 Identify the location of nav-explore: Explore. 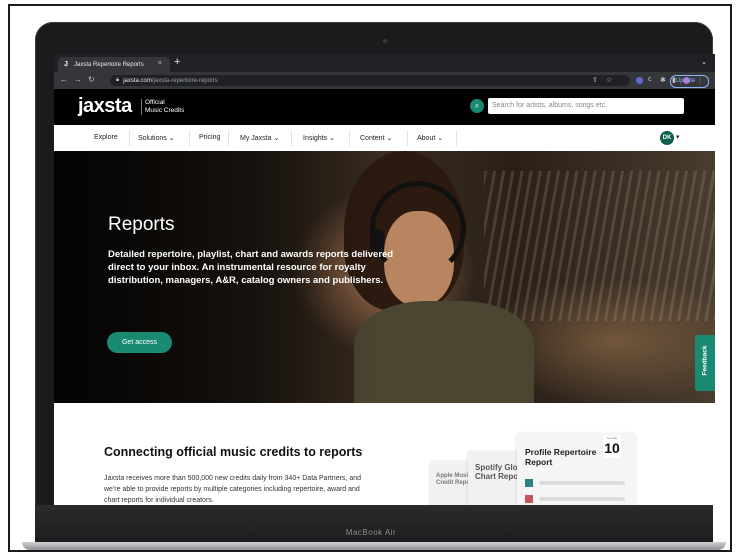
(106, 137).